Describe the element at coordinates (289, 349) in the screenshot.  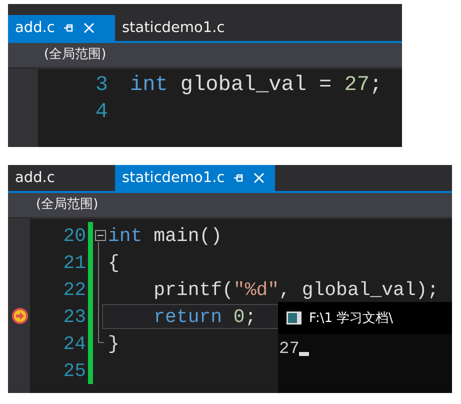
I see `console-output: 27` at that location.